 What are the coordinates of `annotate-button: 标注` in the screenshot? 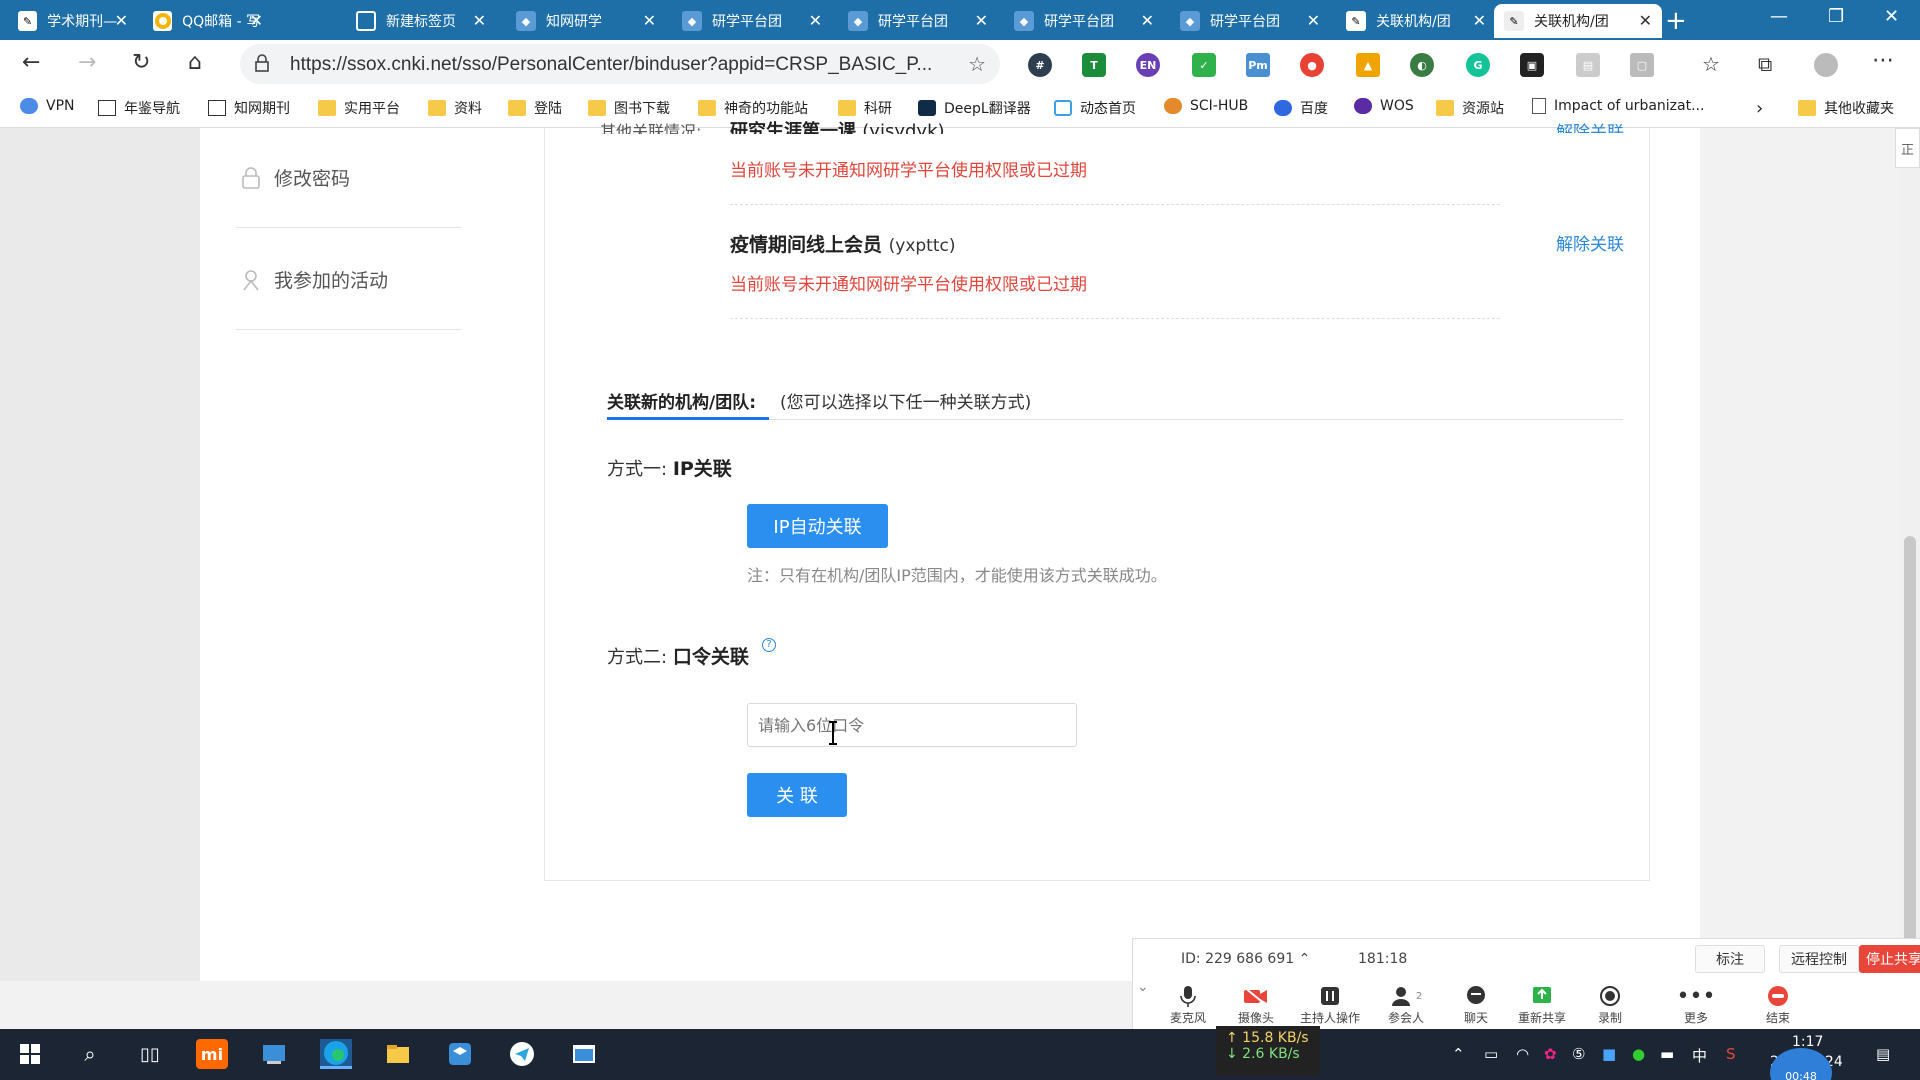 It's located at (1730, 959).